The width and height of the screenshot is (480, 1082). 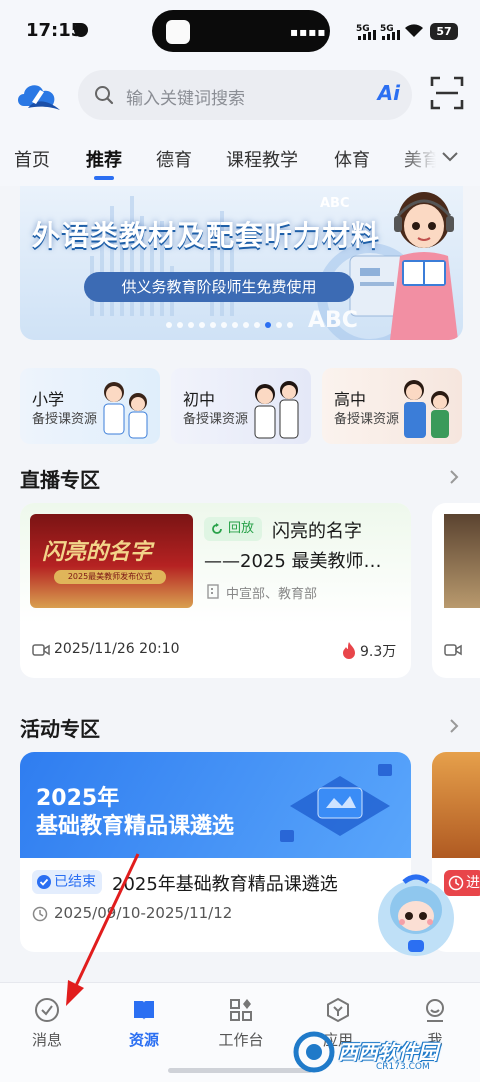 I want to click on category-junior: 初中 备授课资源, so click(x=241, y=406).